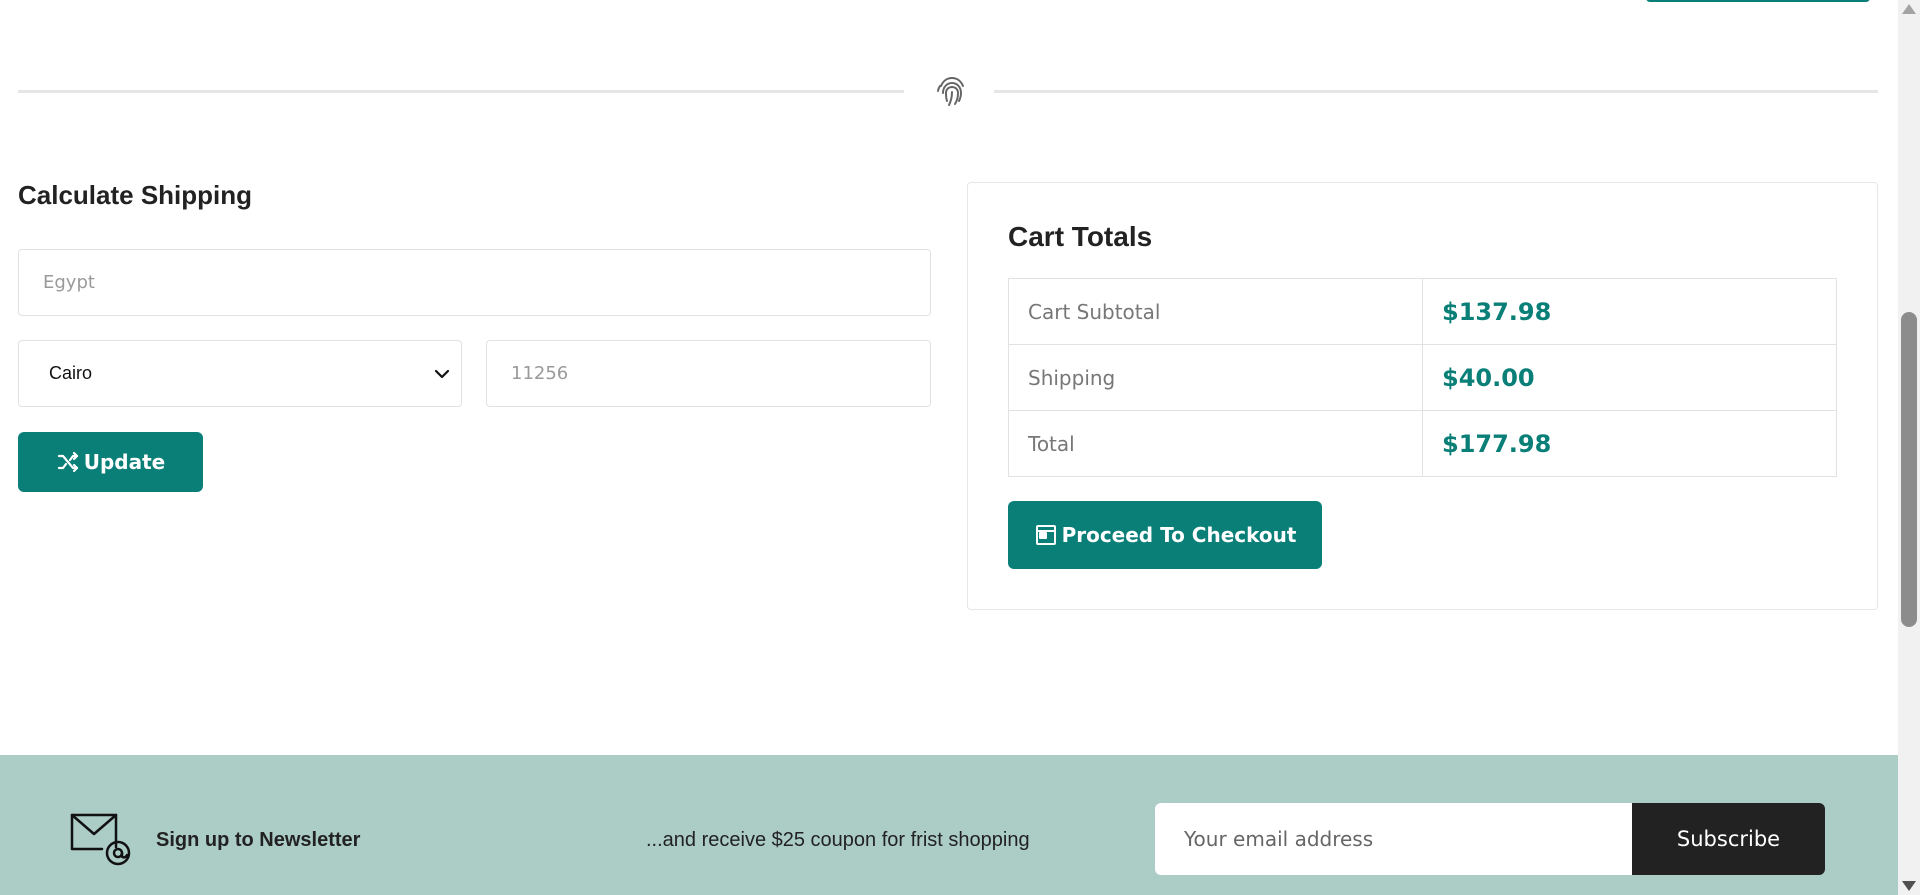 The width and height of the screenshot is (1920, 895). I want to click on row-value: $177.98, so click(1629, 443).